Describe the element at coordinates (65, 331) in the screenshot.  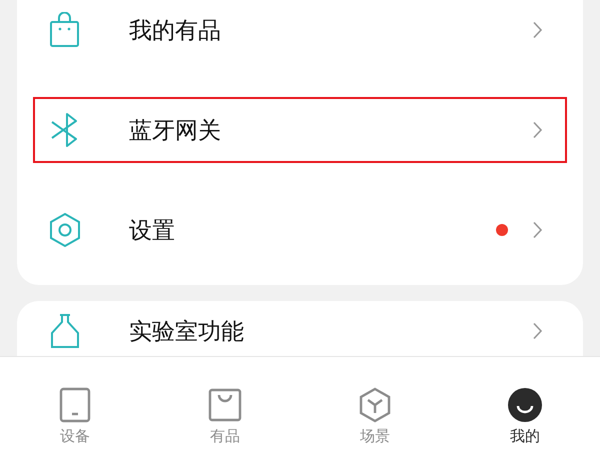
I see `flask-icon` at that location.